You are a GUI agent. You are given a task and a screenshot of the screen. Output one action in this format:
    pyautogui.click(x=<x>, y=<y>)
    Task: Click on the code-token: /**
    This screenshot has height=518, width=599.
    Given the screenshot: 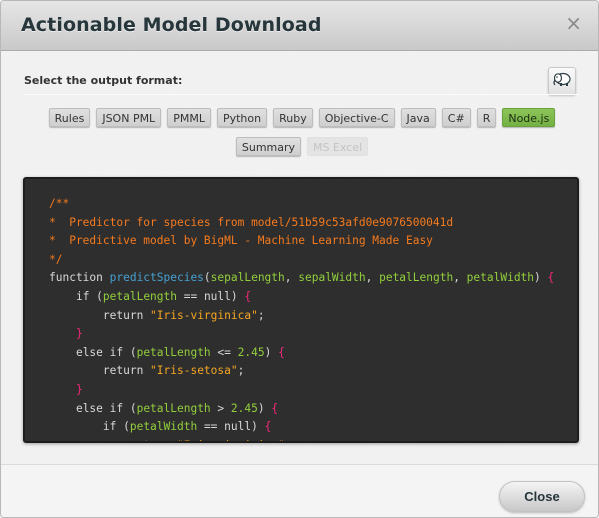 What is the action you would take?
    pyautogui.click(x=59, y=203)
    